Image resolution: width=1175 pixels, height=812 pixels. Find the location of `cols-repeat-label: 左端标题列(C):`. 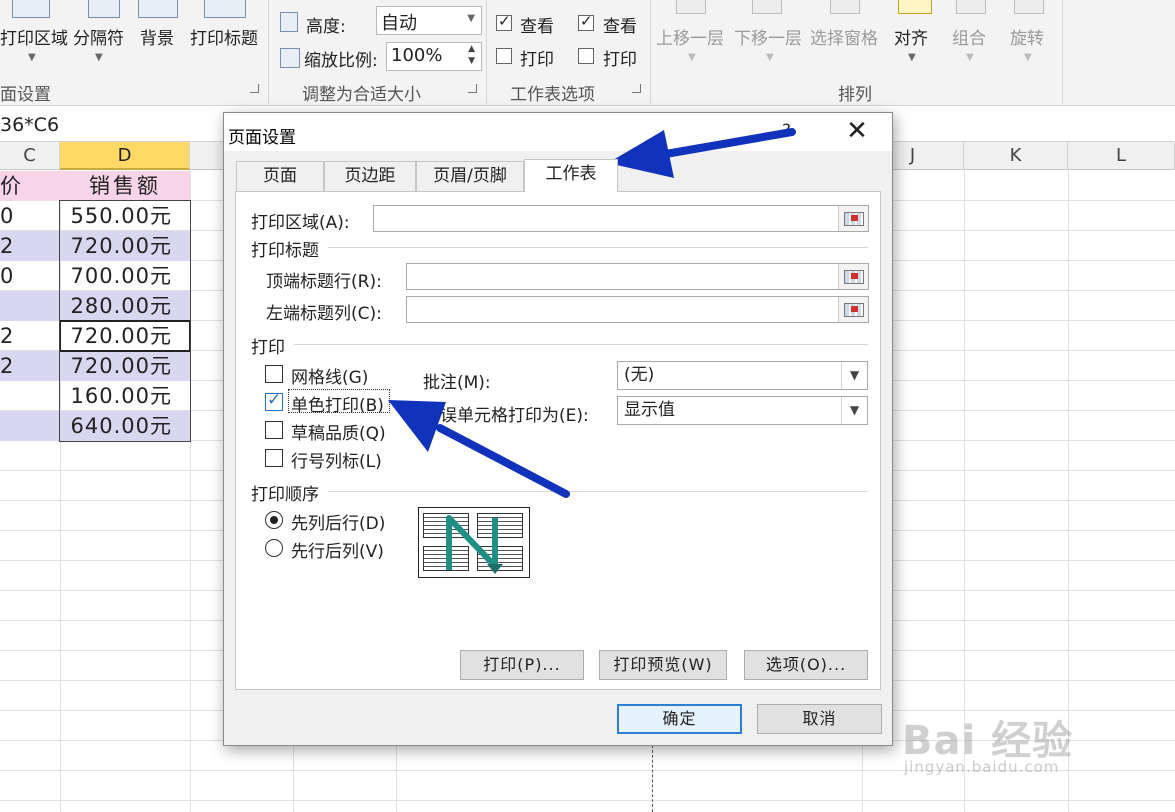

cols-repeat-label: 左端标题列(C): is located at coordinates (324, 314).